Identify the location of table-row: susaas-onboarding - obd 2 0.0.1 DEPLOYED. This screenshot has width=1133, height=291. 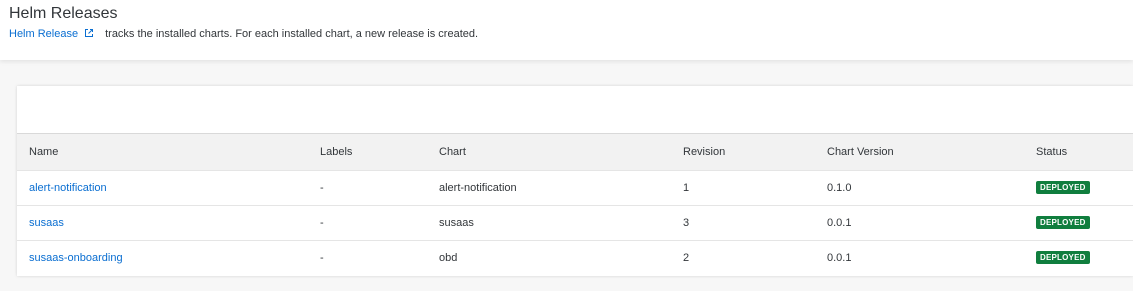
(575, 257).